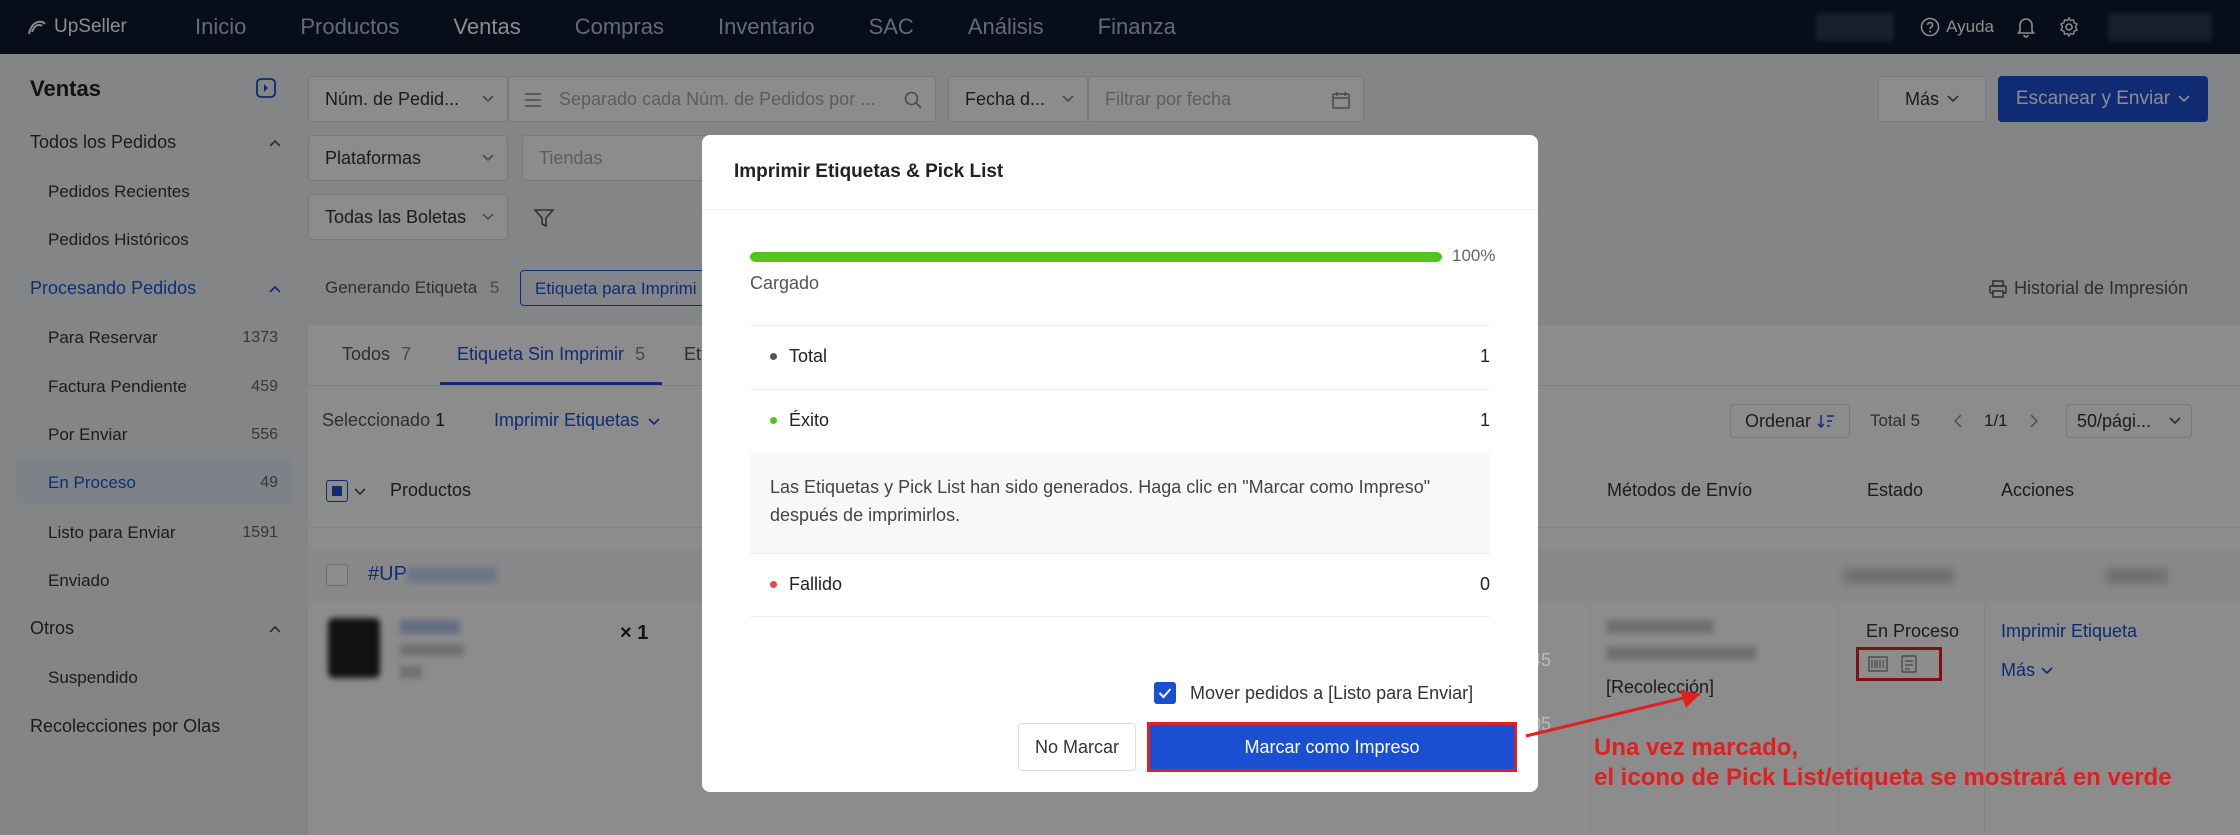 Image resolution: width=2240 pixels, height=835 pixels. Describe the element at coordinates (809, 420) in the screenshot. I see `exito-label: Éxito` at that location.